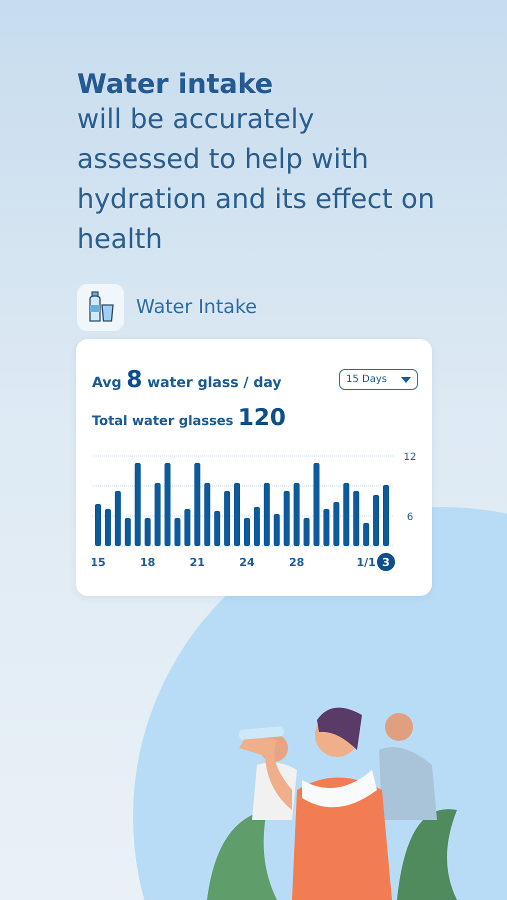  What do you see at coordinates (378, 379) in the screenshot?
I see `range-dropdown: 15 Days` at bounding box center [378, 379].